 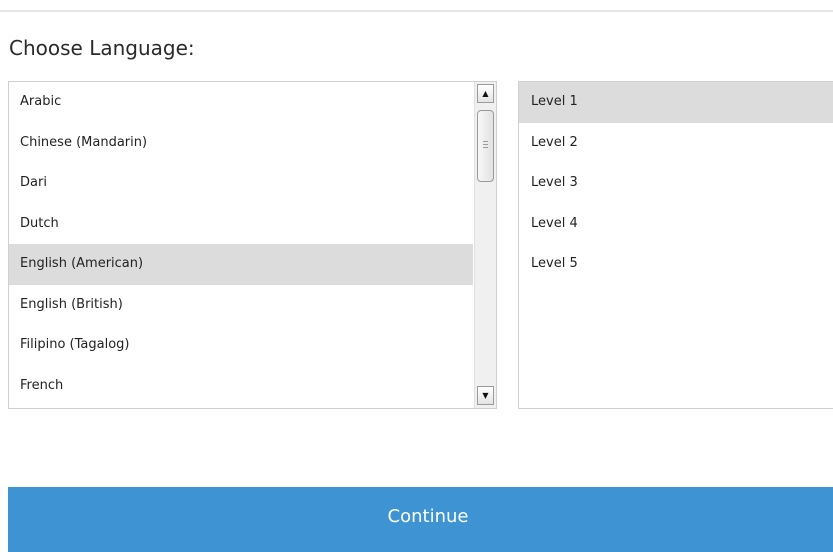 I want to click on language-item-dutch: Dutch, so click(x=241, y=224).